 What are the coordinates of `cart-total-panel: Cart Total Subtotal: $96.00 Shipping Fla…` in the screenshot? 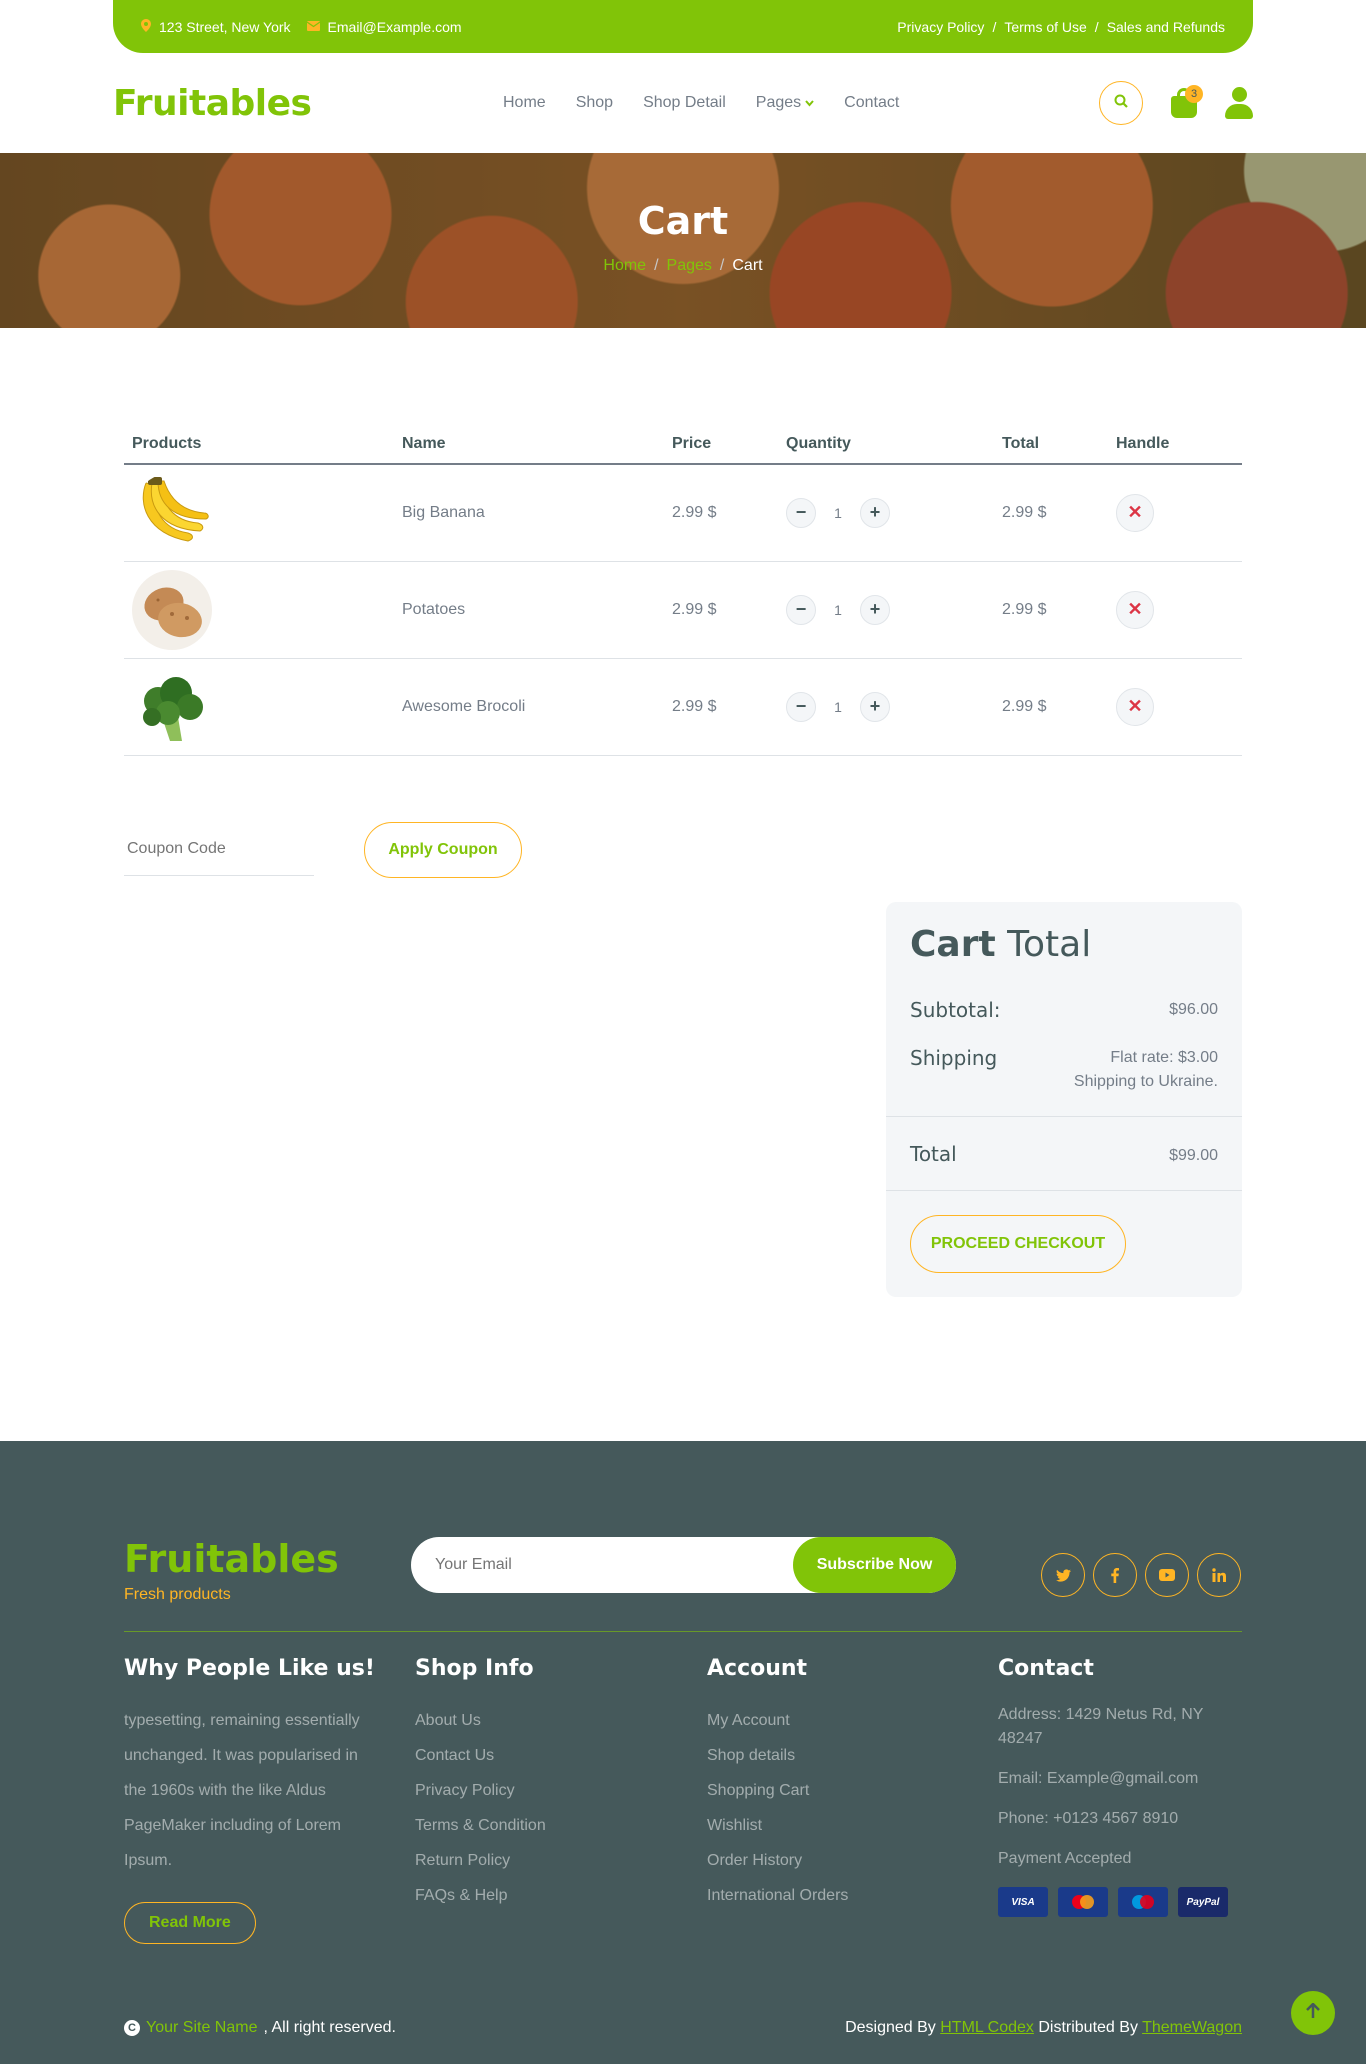 It's located at (1064, 1099).